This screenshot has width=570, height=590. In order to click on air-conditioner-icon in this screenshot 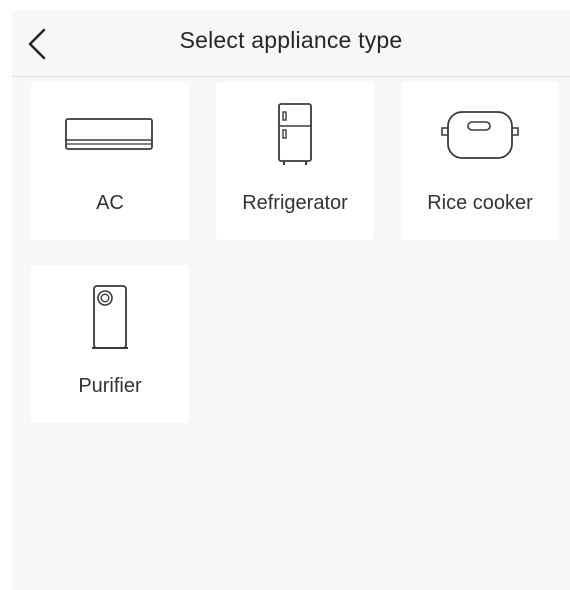, I will do `click(109, 134)`.